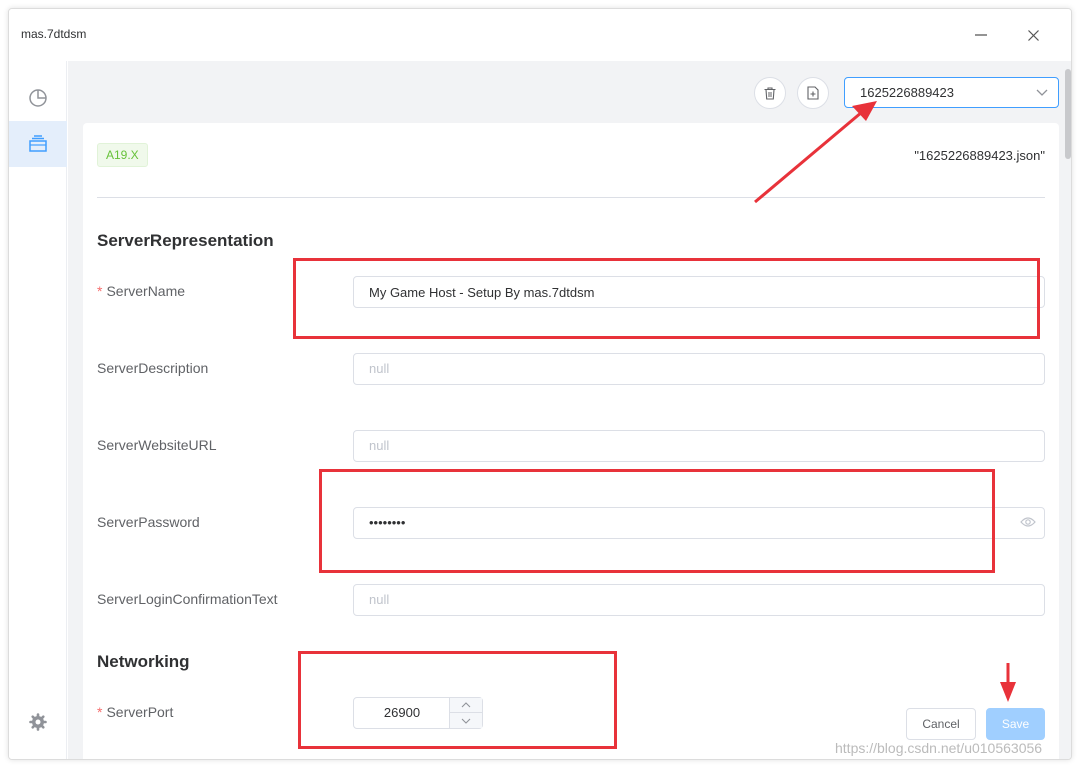  What do you see at coordinates (1015, 724) in the screenshot?
I see `save-button: Save` at bounding box center [1015, 724].